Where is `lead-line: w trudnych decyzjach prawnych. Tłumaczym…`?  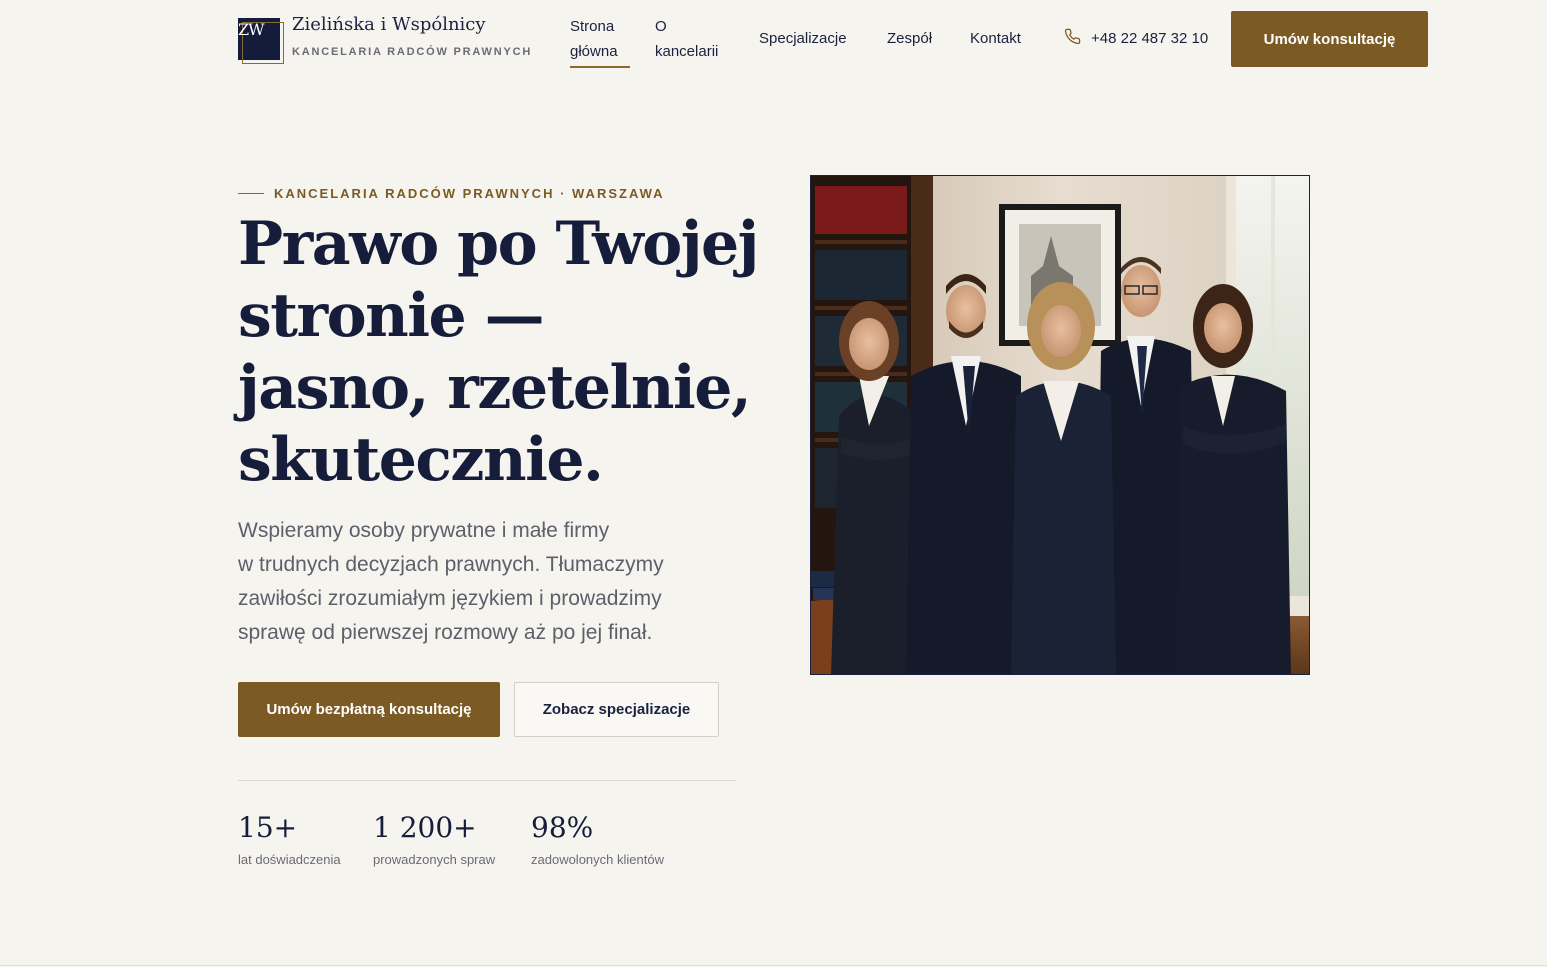 lead-line: w trudnych decyzjach prawnych. Tłumaczym… is located at coordinates (451, 564).